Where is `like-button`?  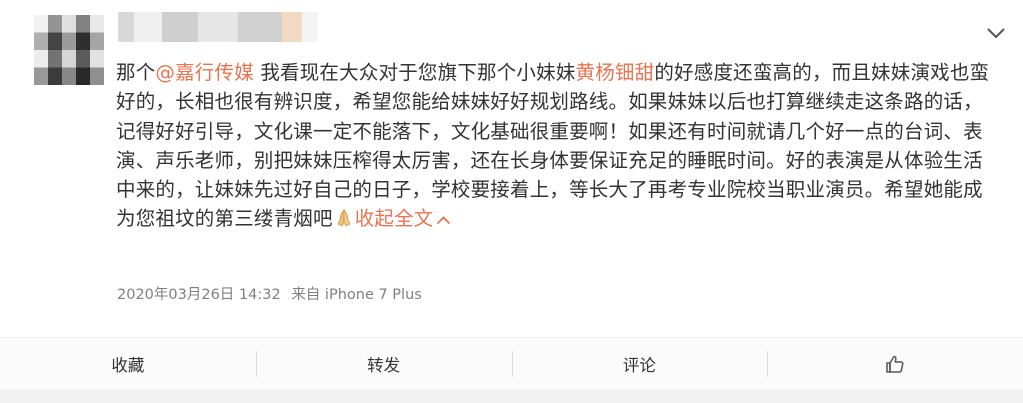 like-button is located at coordinates (895, 364).